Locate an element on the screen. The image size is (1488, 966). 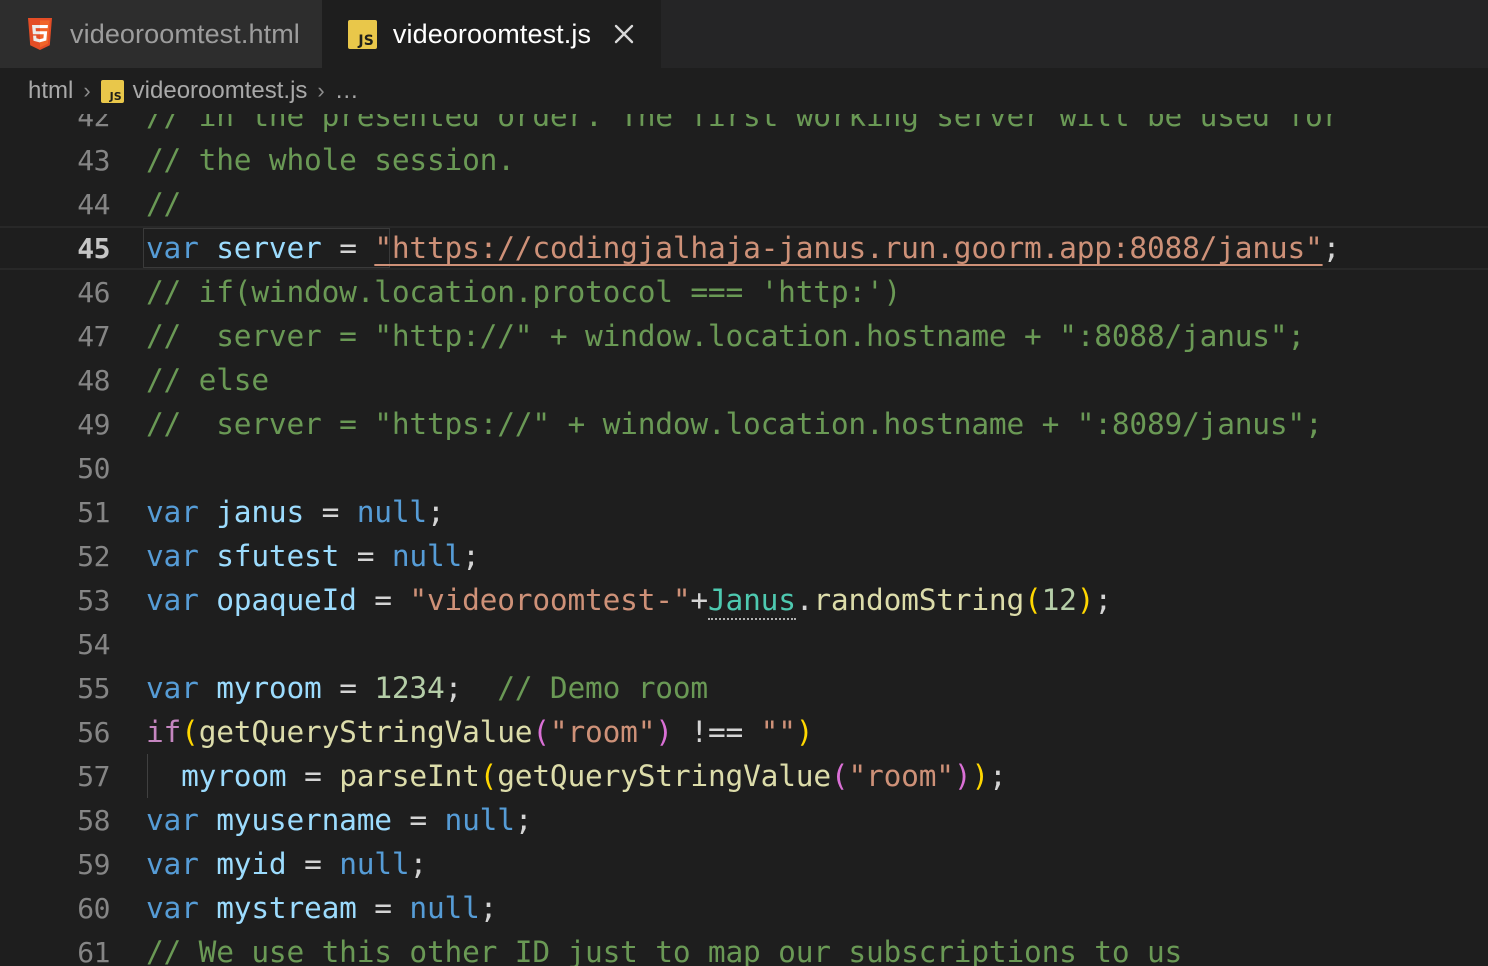
line-number: 59 is located at coordinates (93, 864).